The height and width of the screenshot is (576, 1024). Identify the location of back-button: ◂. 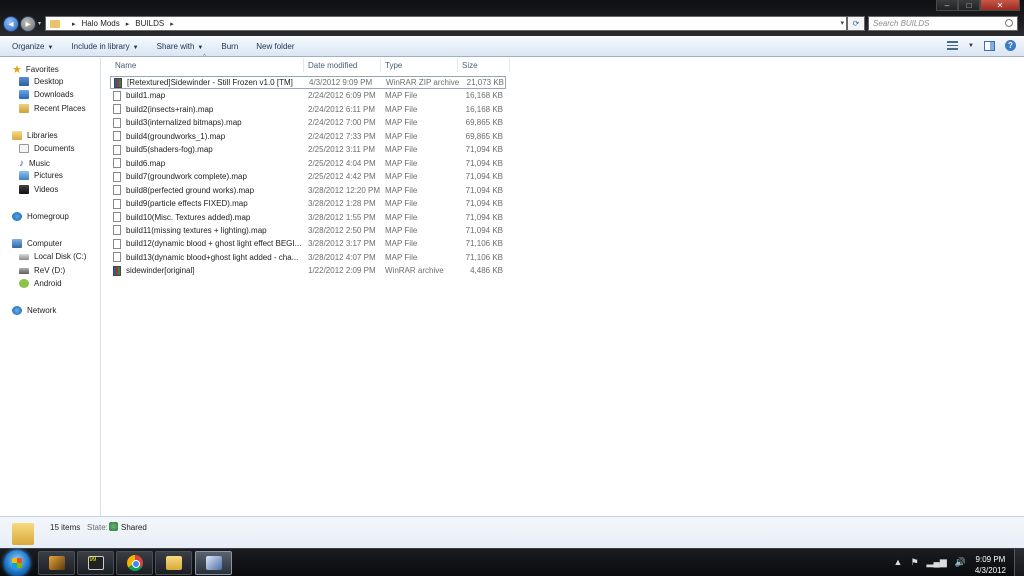
(11, 24).